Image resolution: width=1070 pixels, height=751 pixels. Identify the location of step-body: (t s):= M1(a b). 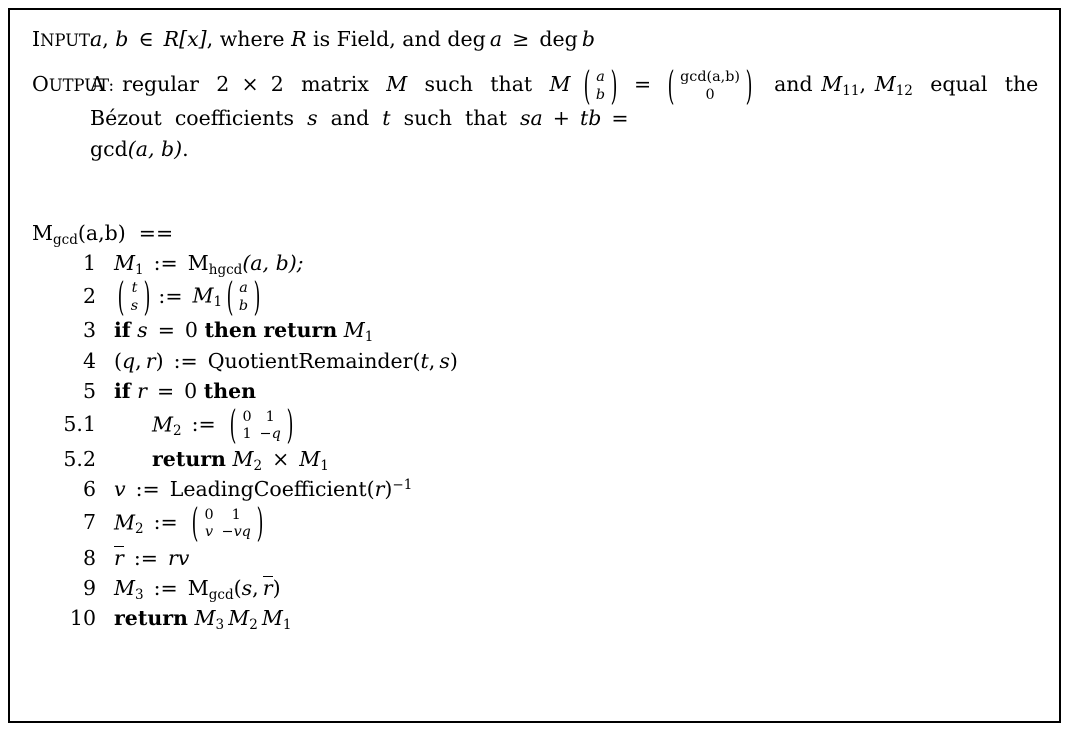
(189, 296).